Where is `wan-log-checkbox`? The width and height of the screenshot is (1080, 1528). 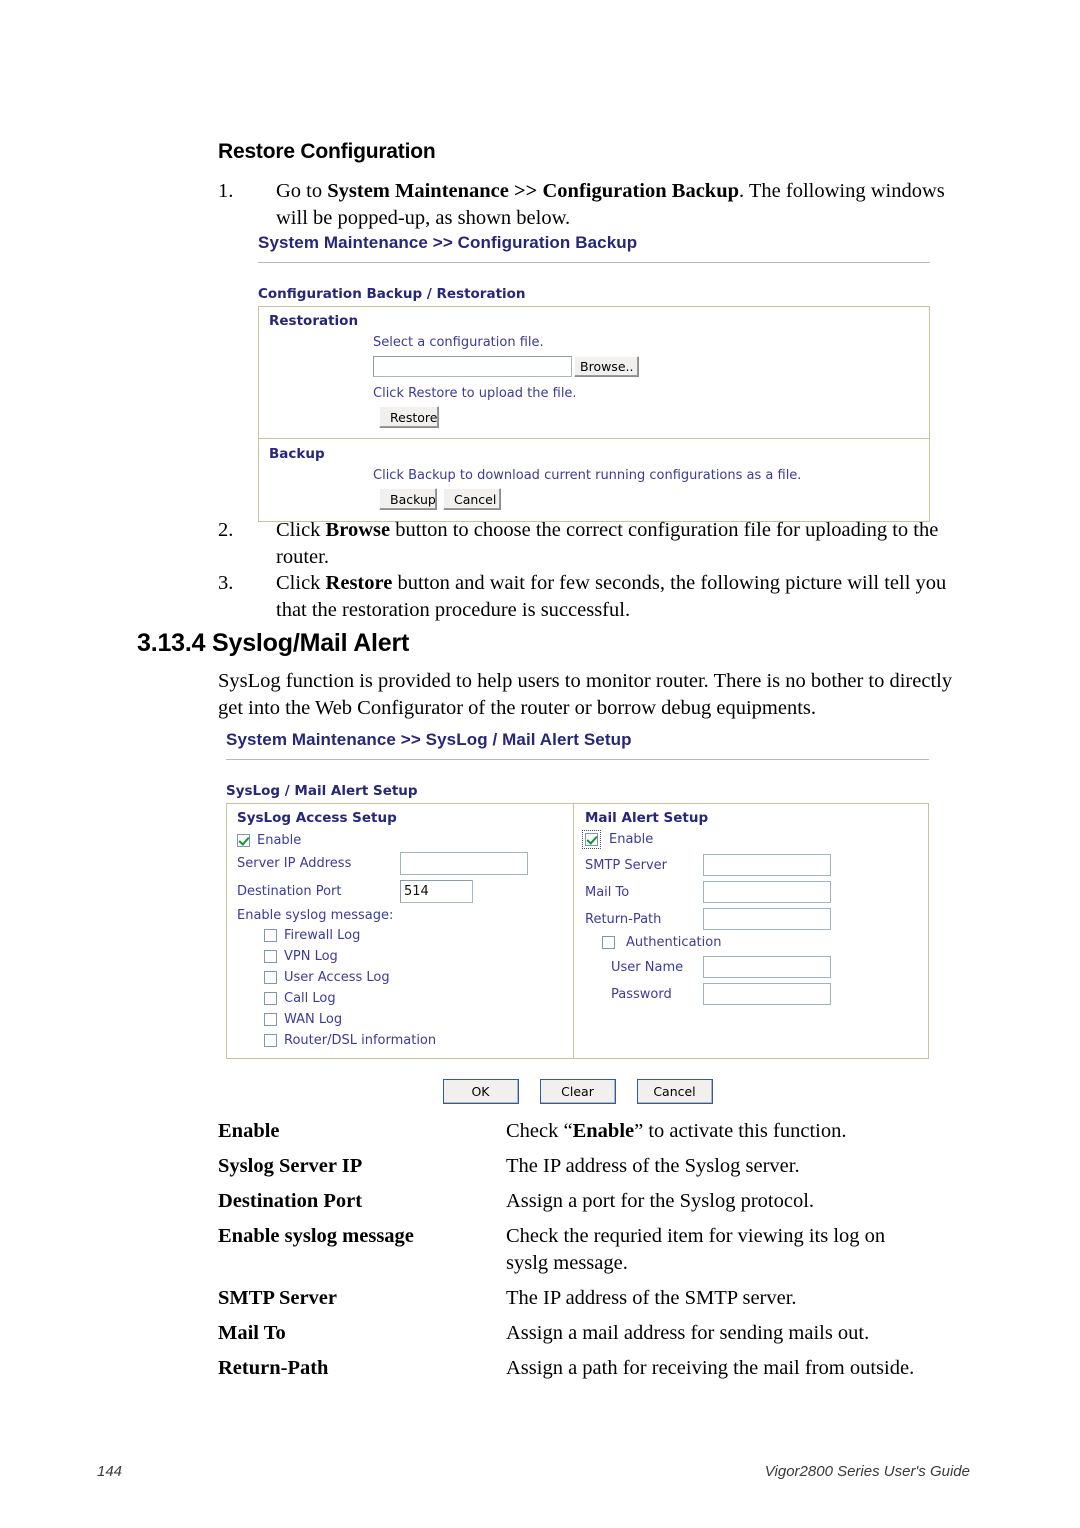
wan-log-checkbox is located at coordinates (270, 1019).